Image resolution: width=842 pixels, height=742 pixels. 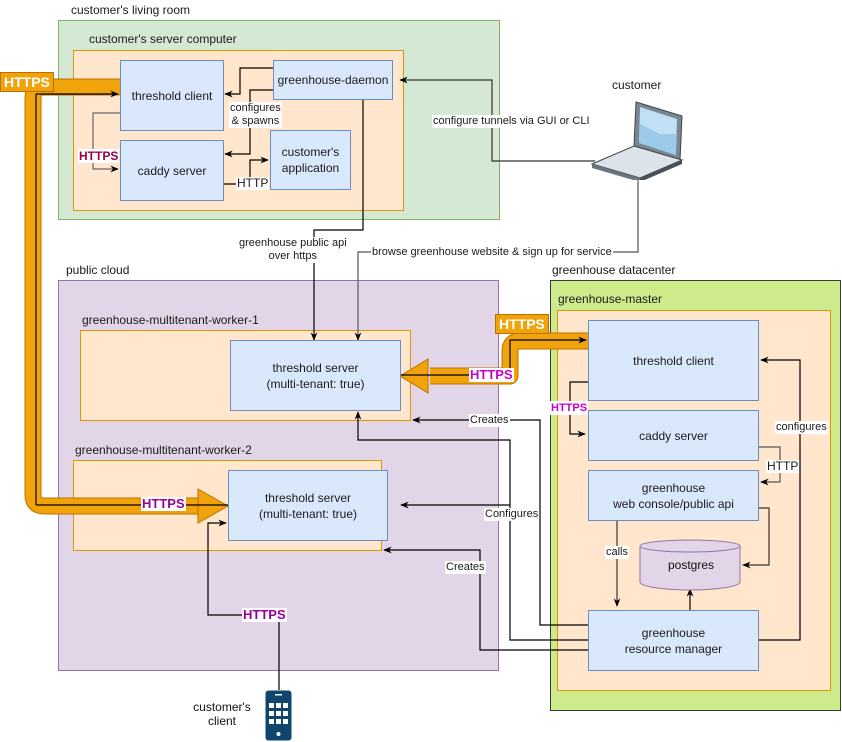 What do you see at coordinates (485, 598) in the screenshot?
I see `edge-creates-worker2` at bounding box center [485, 598].